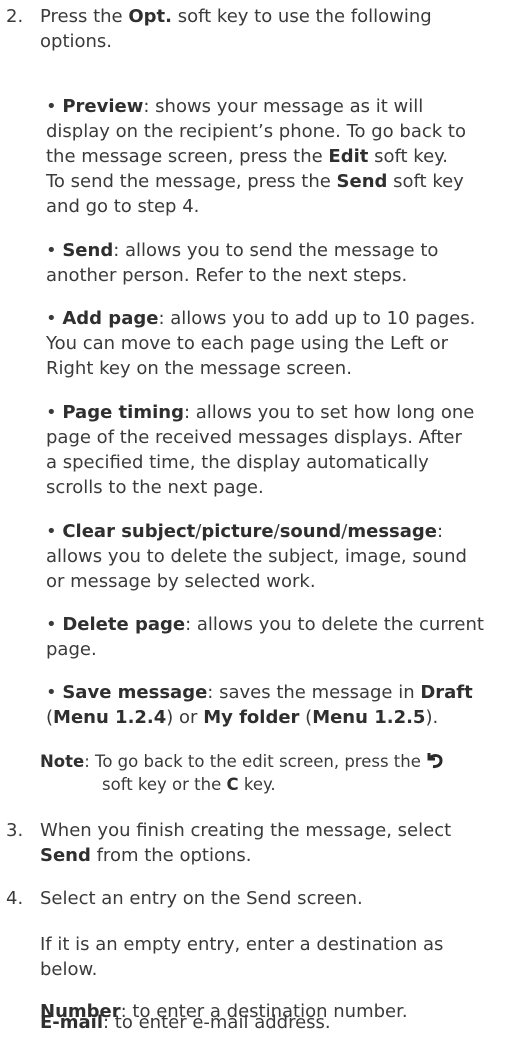 The width and height of the screenshot is (531, 1037). I want to click on bullet-term: Save message, so click(135, 692).